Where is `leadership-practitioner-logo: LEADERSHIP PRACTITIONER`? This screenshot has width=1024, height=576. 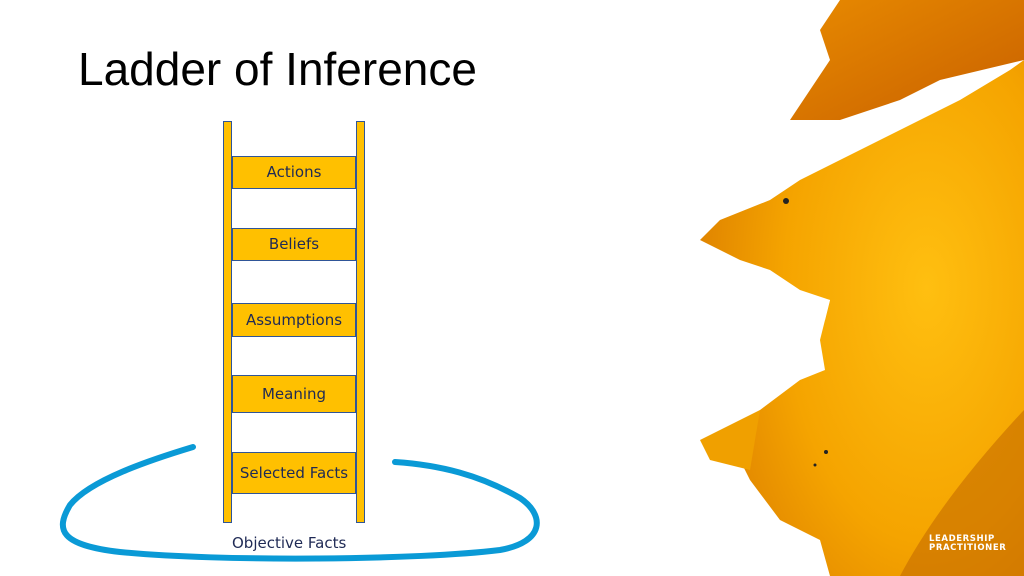 leadership-practitioner-logo: LEADERSHIP PRACTITIONER is located at coordinates (967, 544).